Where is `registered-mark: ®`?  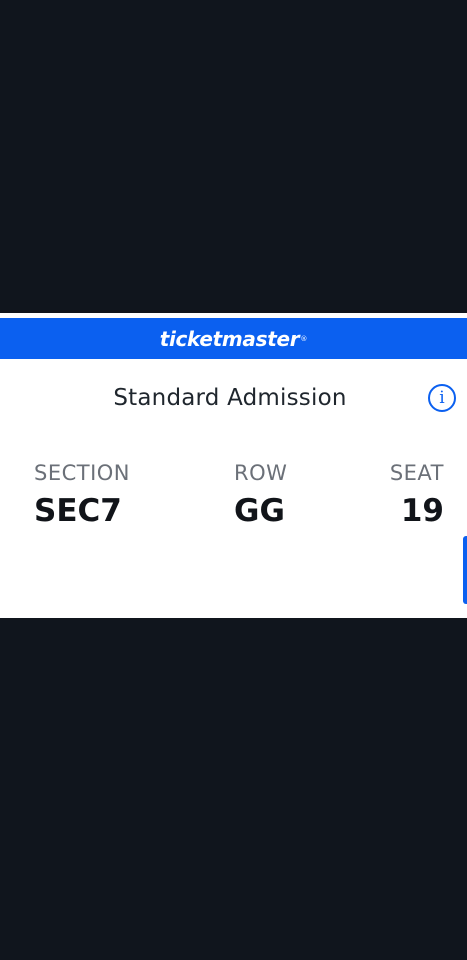 registered-mark: ® is located at coordinates (304, 338).